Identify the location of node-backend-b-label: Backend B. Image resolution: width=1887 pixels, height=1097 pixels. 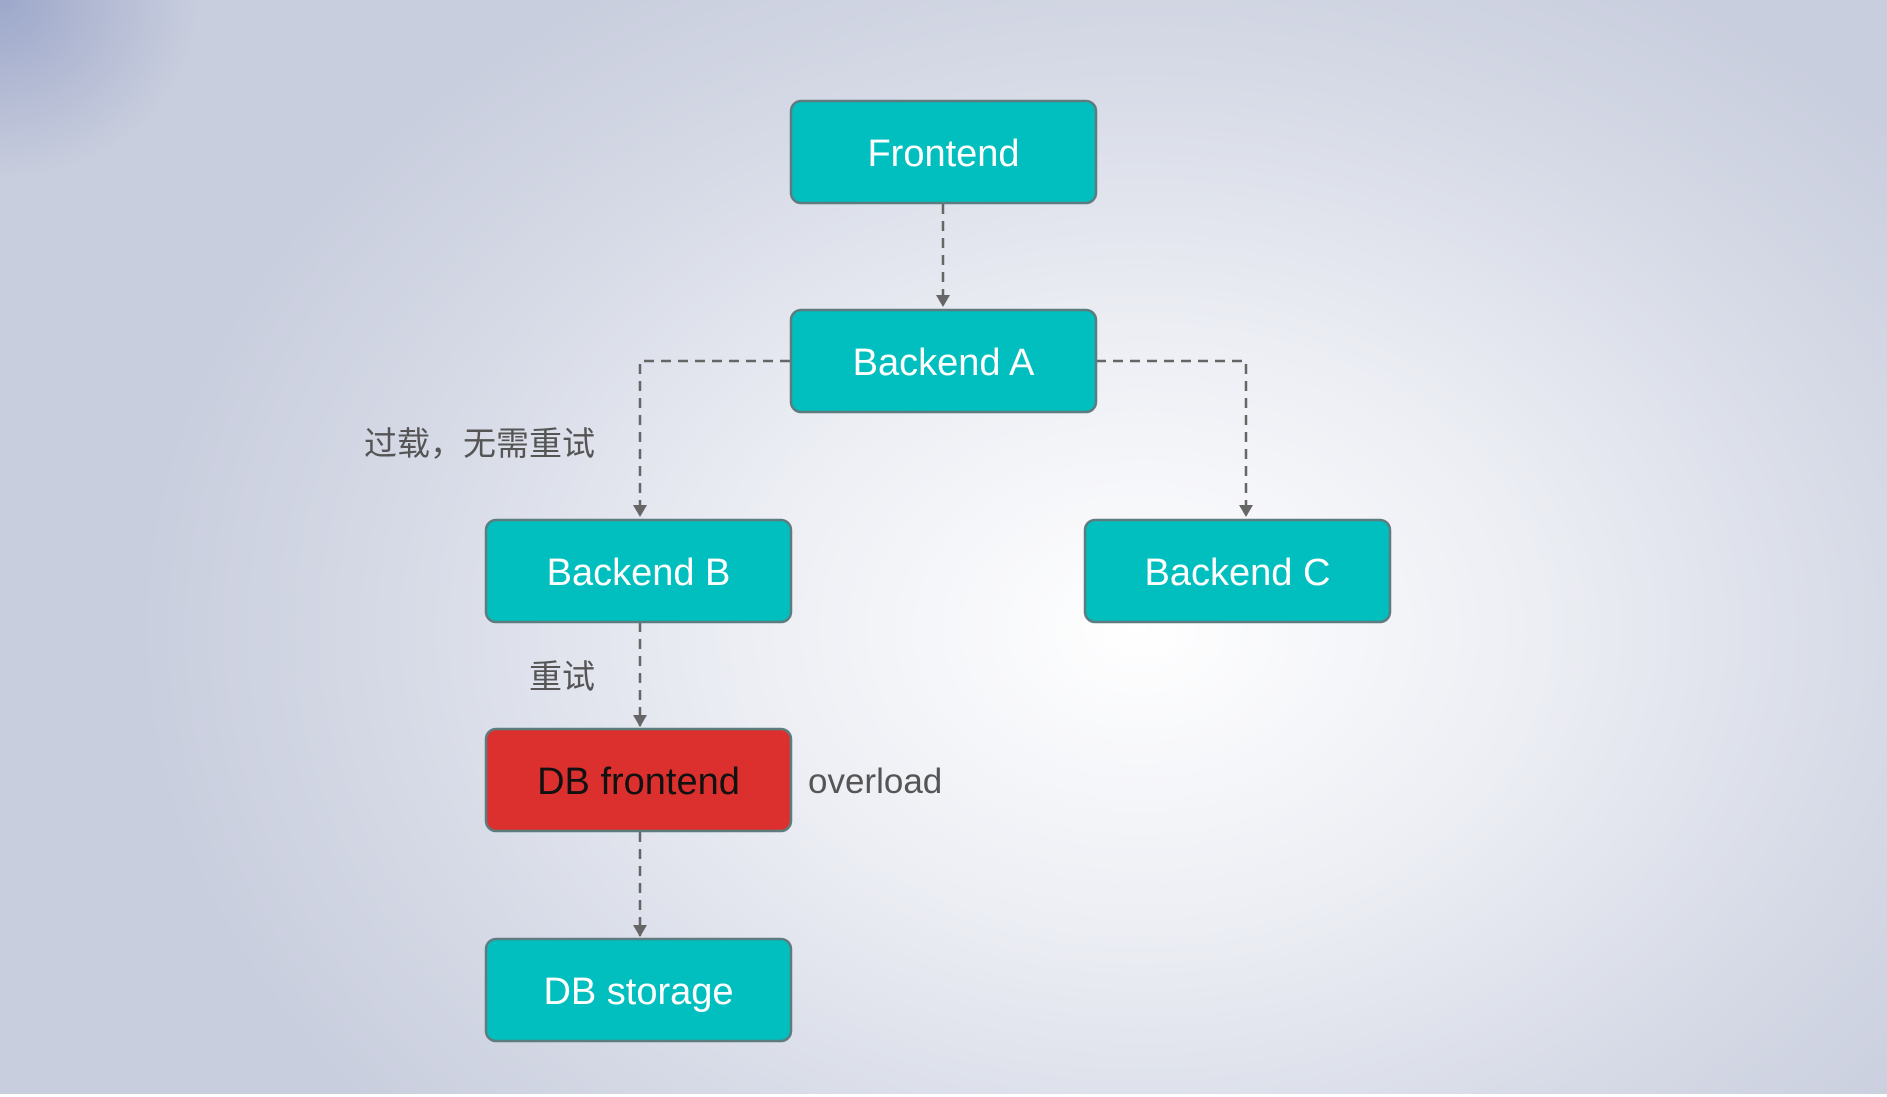
(639, 573).